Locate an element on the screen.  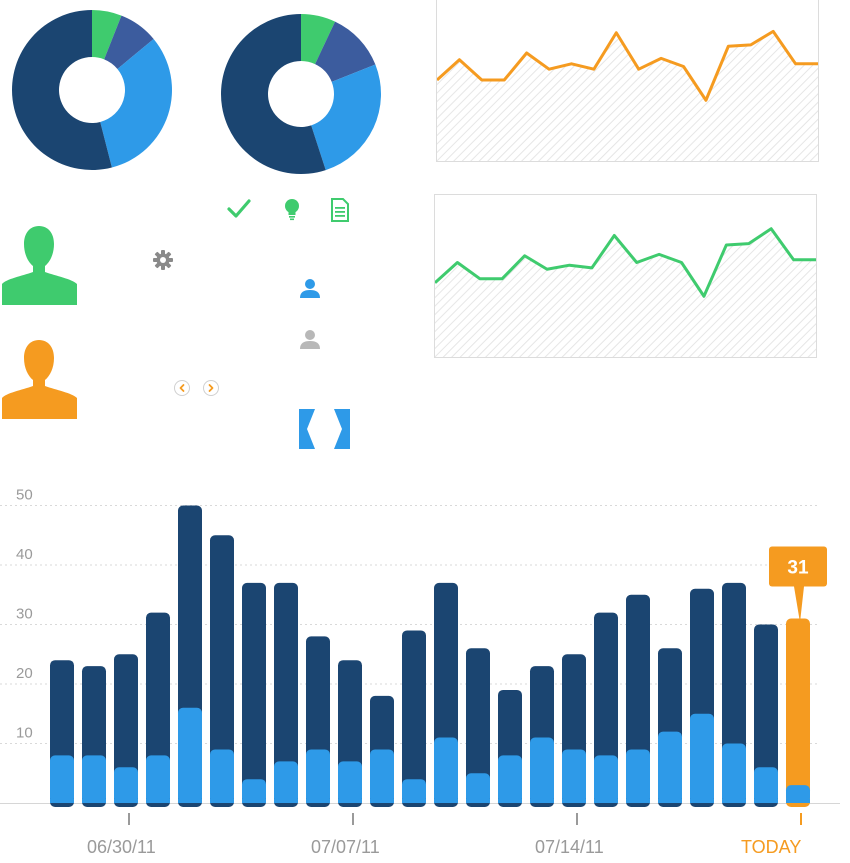
bracket-left-icon is located at coordinates (307, 429).